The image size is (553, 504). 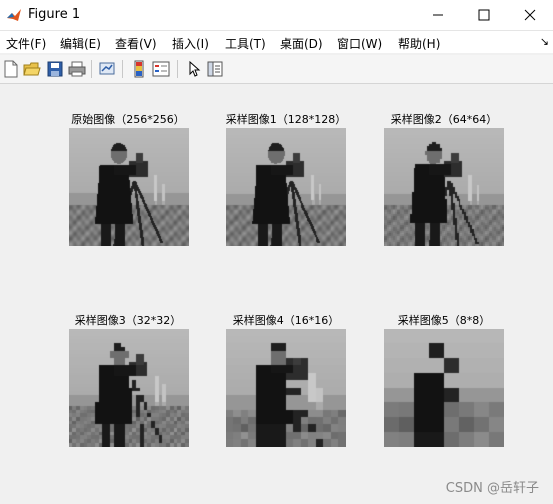 I want to click on edit-plot-arrow-icon, so click(x=194, y=69).